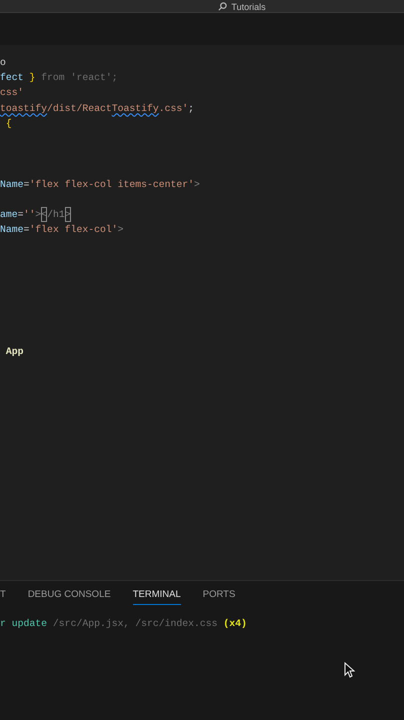 Image resolution: width=404 pixels, height=720 pixels. What do you see at coordinates (3, 63) in the screenshot?
I see `code-token: o` at bounding box center [3, 63].